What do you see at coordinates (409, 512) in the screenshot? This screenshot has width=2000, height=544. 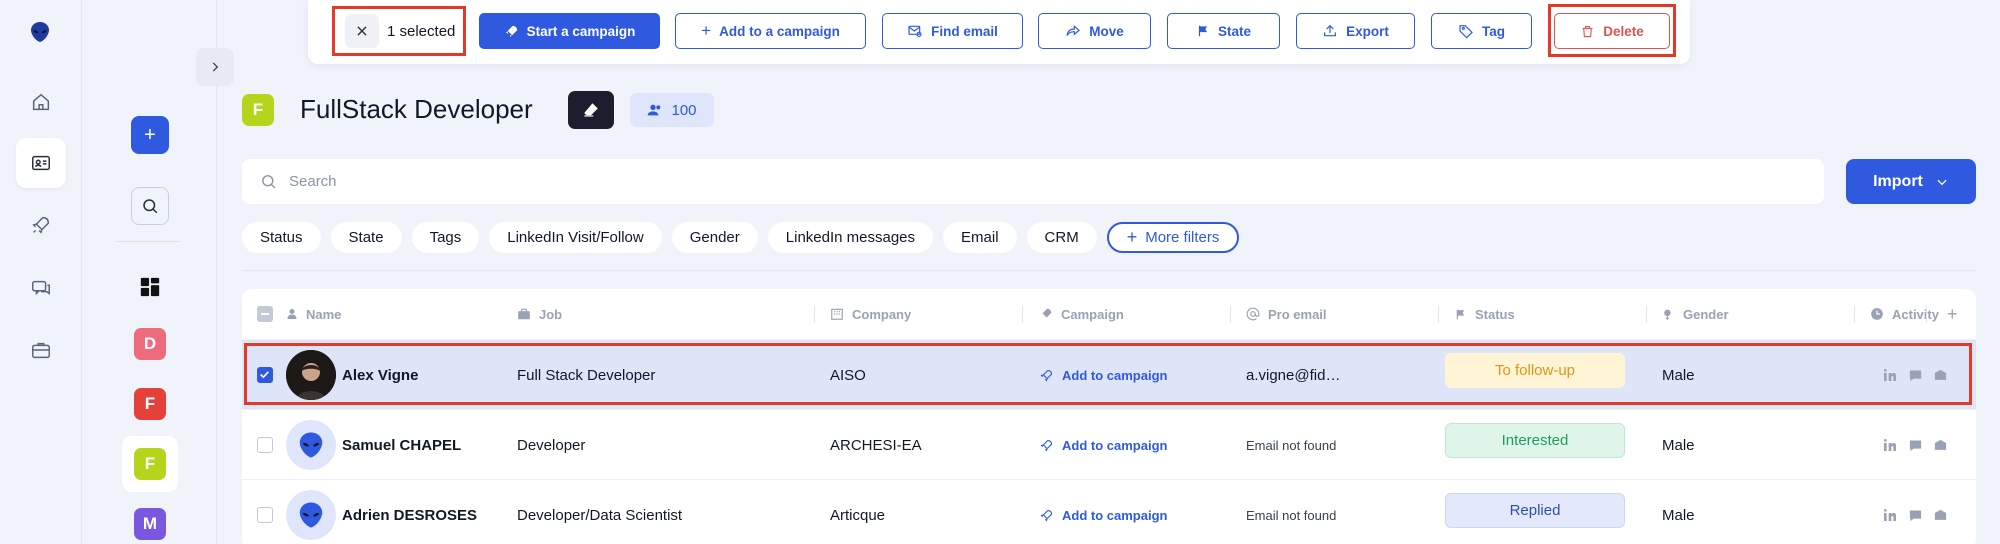 I see `contact-name: Adrien DESROSES` at bounding box center [409, 512].